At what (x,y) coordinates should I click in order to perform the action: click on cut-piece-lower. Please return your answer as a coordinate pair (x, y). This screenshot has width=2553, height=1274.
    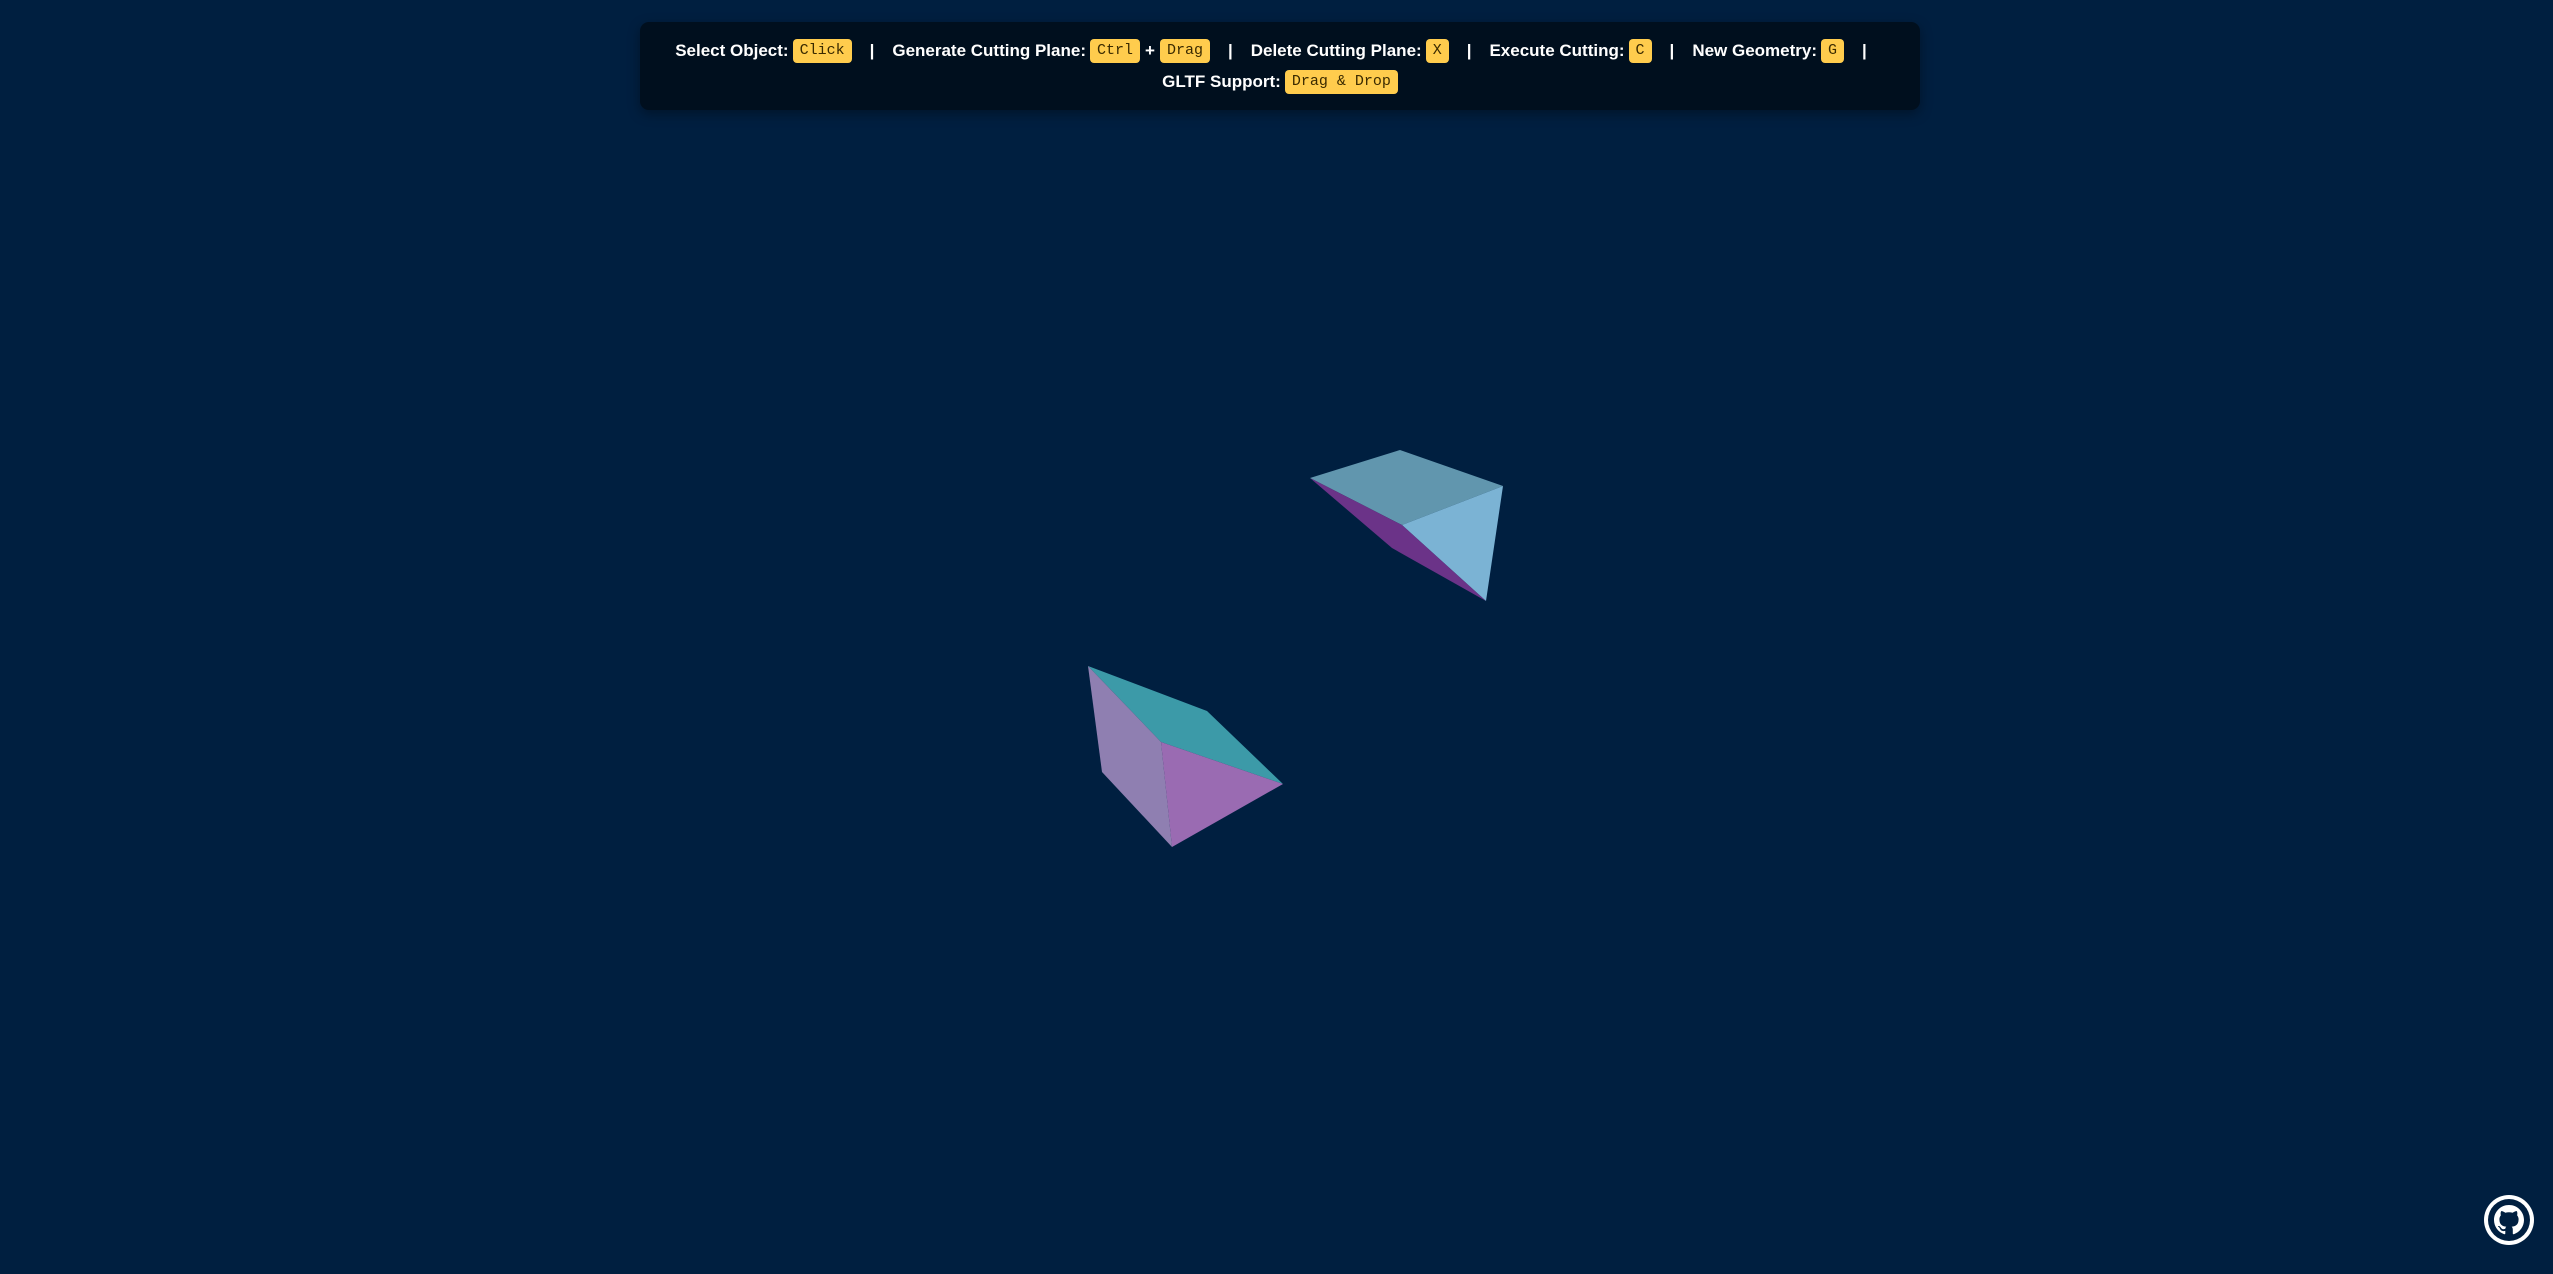
    Looking at the image, I should click on (1185, 756).